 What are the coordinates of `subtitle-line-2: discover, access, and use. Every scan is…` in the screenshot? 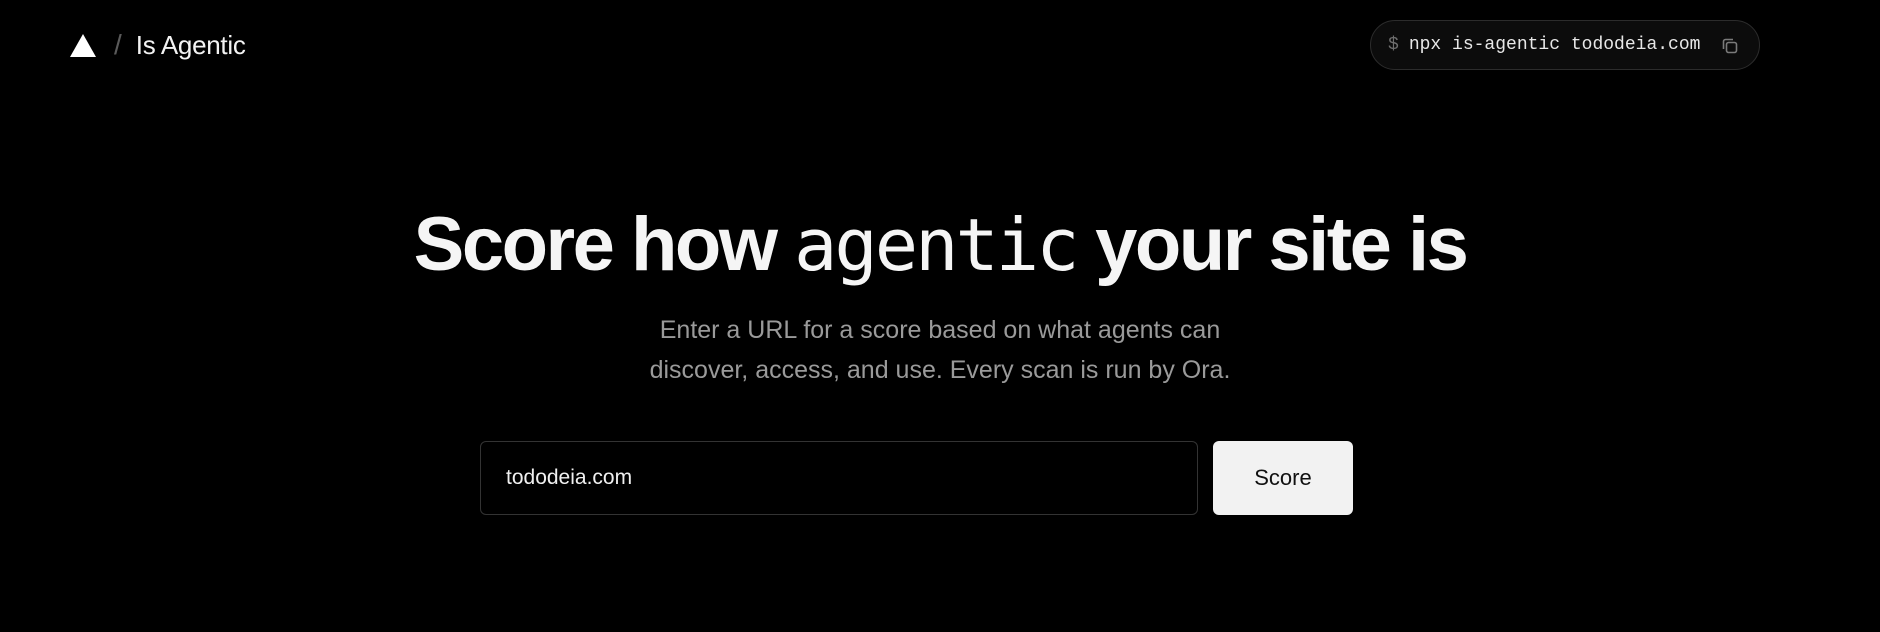 It's located at (940, 370).